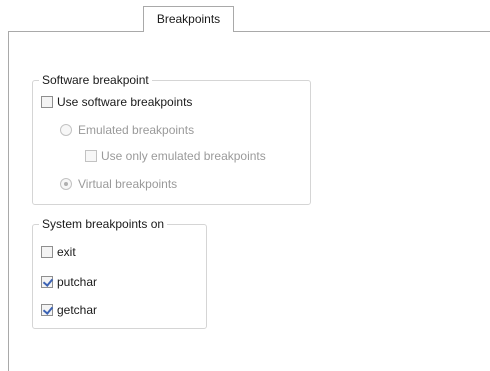  I want to click on software-breakpoint-legend: Software breakpoint, so click(95, 80).